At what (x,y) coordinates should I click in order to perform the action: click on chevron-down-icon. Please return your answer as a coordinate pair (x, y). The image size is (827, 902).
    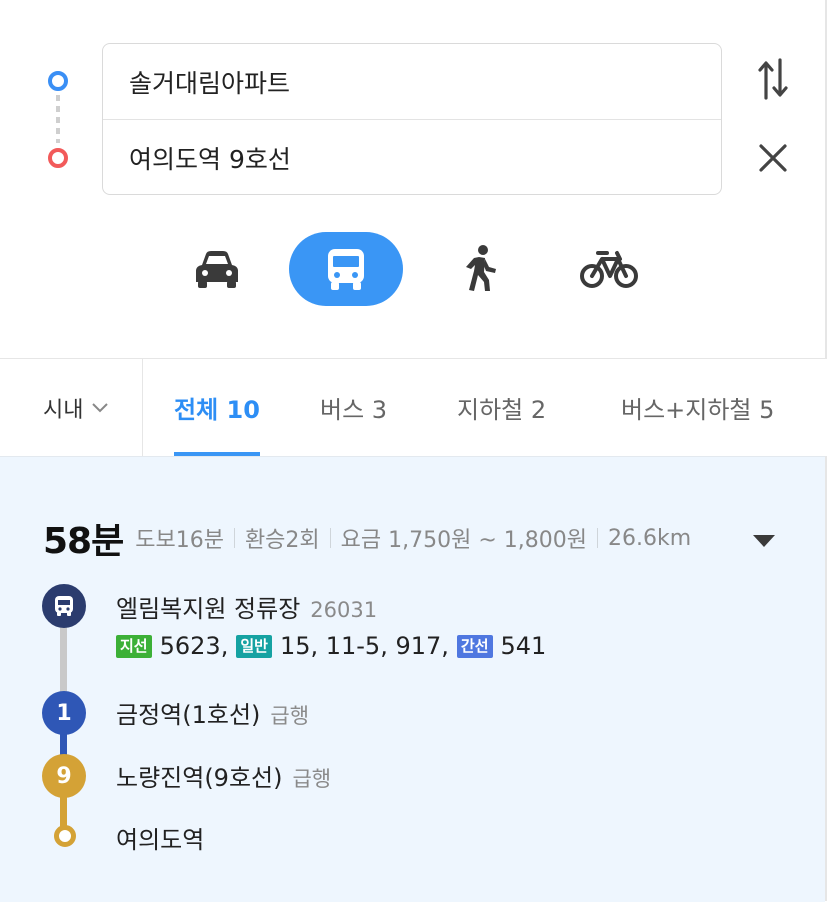
    Looking at the image, I should click on (100, 407).